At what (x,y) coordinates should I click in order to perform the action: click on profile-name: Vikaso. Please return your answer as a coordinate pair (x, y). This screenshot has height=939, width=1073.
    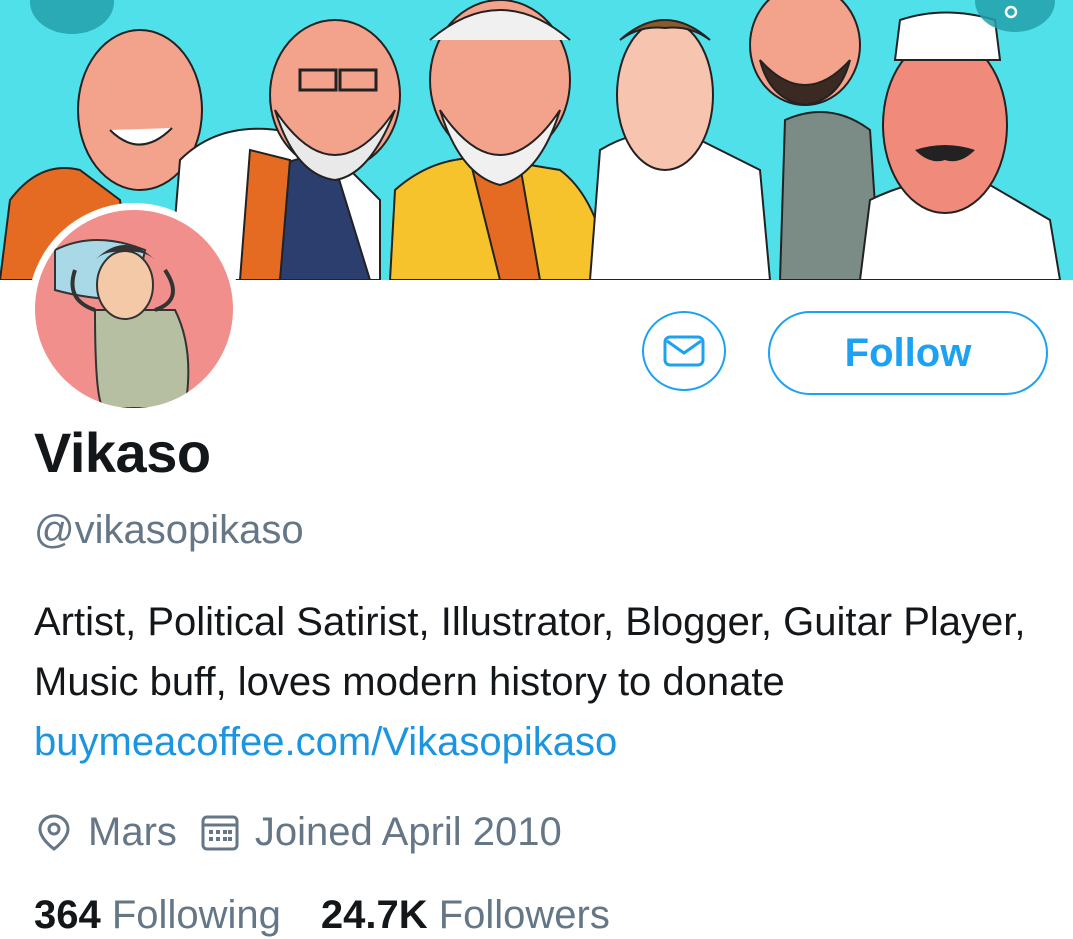
    Looking at the image, I should click on (122, 452).